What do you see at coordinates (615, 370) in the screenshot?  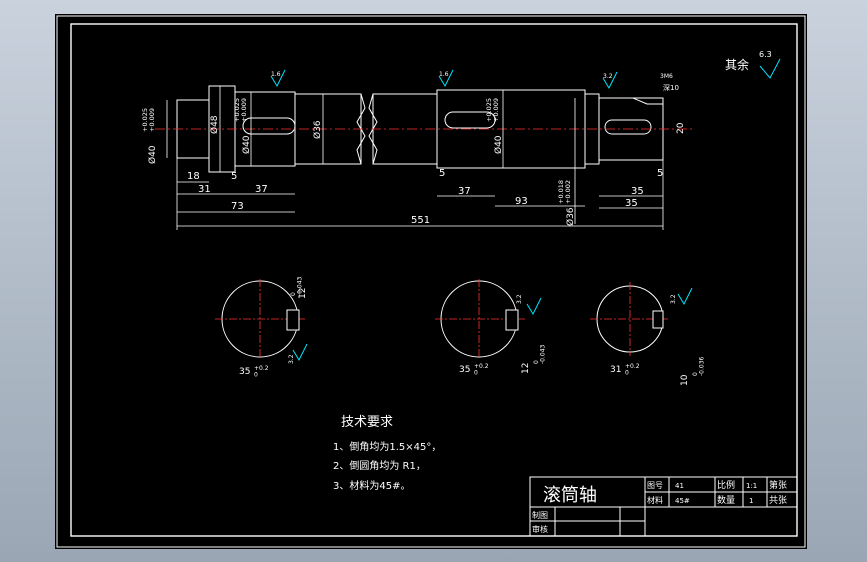 I see `section-3-depth: 31` at bounding box center [615, 370].